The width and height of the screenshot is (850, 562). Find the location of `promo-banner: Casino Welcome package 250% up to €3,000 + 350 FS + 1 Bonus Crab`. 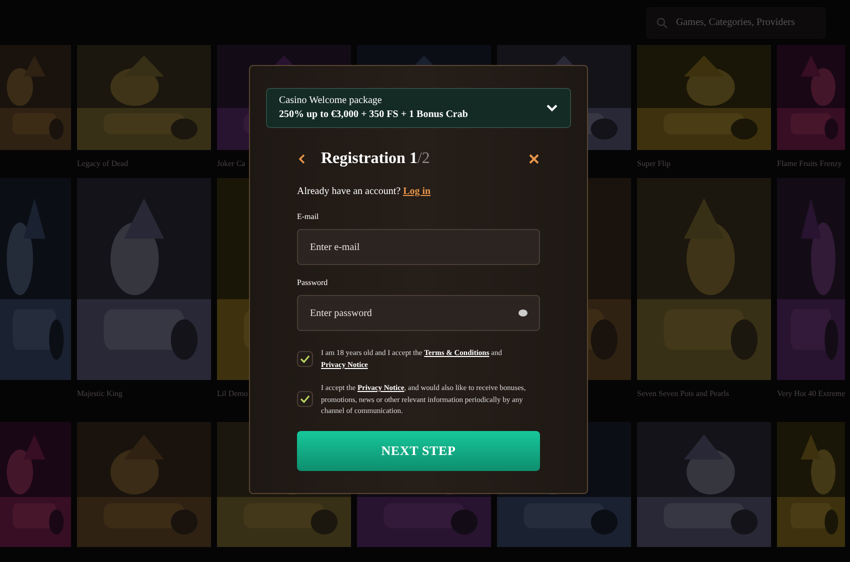

promo-banner: Casino Welcome package 250% up to €3,000 + 350 FS + 1 Bonus Crab is located at coordinates (418, 108).